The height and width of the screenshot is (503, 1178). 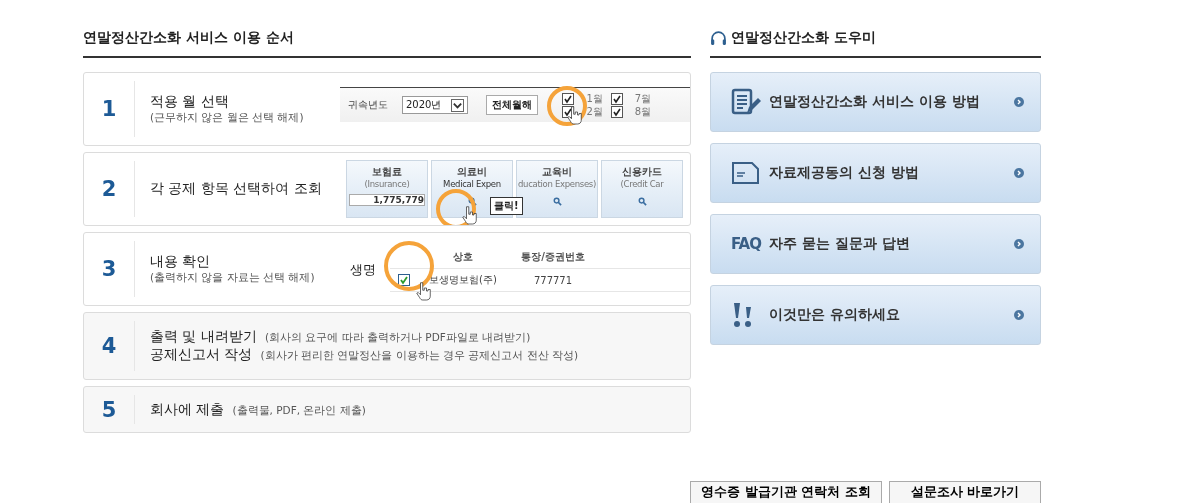 What do you see at coordinates (187, 409) in the screenshot?
I see `step-title: 회사에 제출` at bounding box center [187, 409].